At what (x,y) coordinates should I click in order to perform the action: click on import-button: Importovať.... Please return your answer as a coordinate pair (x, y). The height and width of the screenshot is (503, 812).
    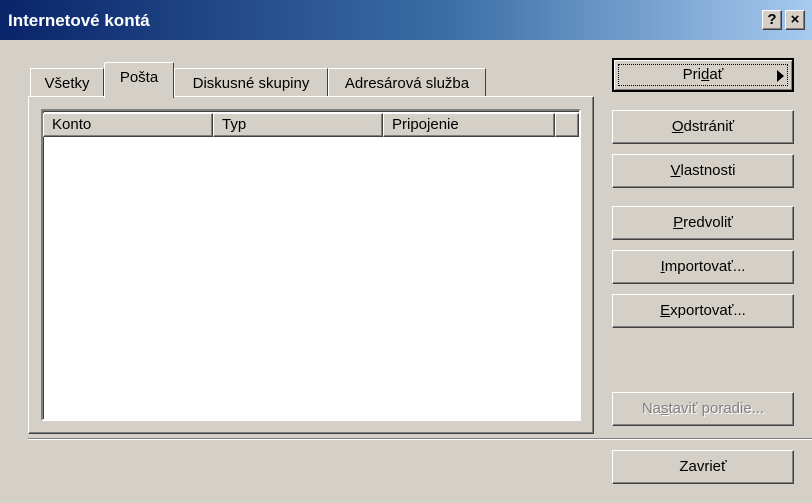
    Looking at the image, I should click on (703, 267).